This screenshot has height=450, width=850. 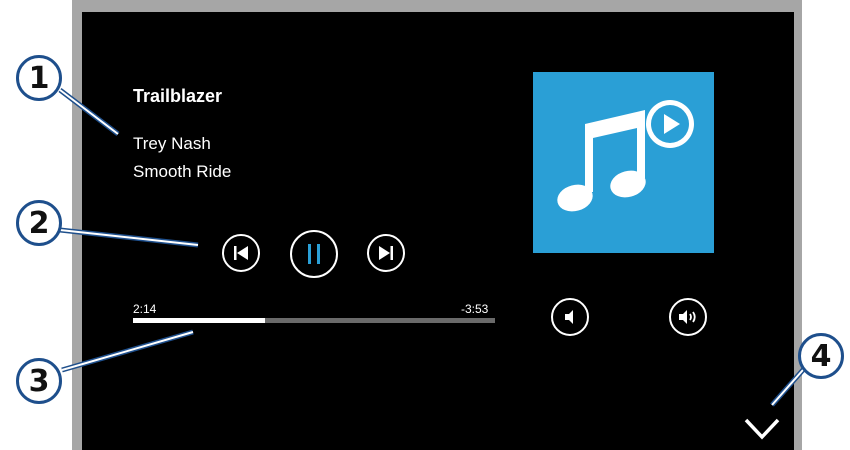 What do you see at coordinates (39, 223) in the screenshot?
I see `callout-2: 2` at bounding box center [39, 223].